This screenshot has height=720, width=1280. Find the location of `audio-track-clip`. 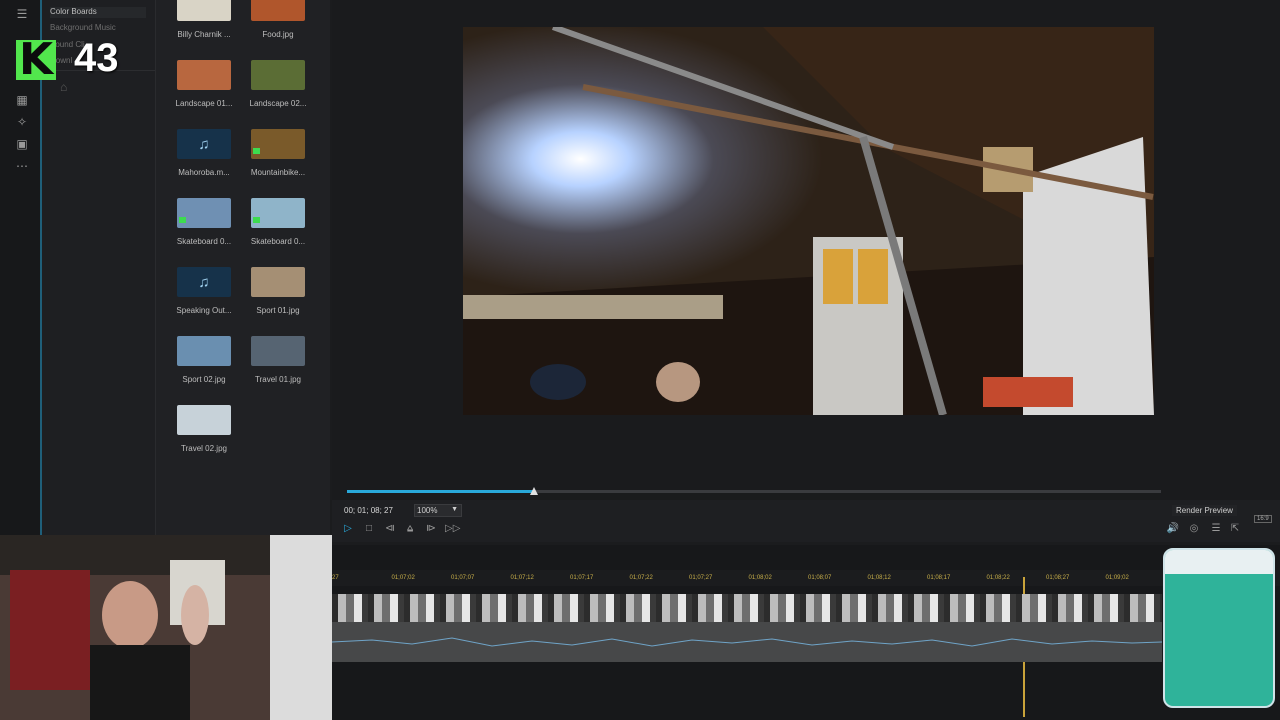

audio-track-clip is located at coordinates (747, 642).